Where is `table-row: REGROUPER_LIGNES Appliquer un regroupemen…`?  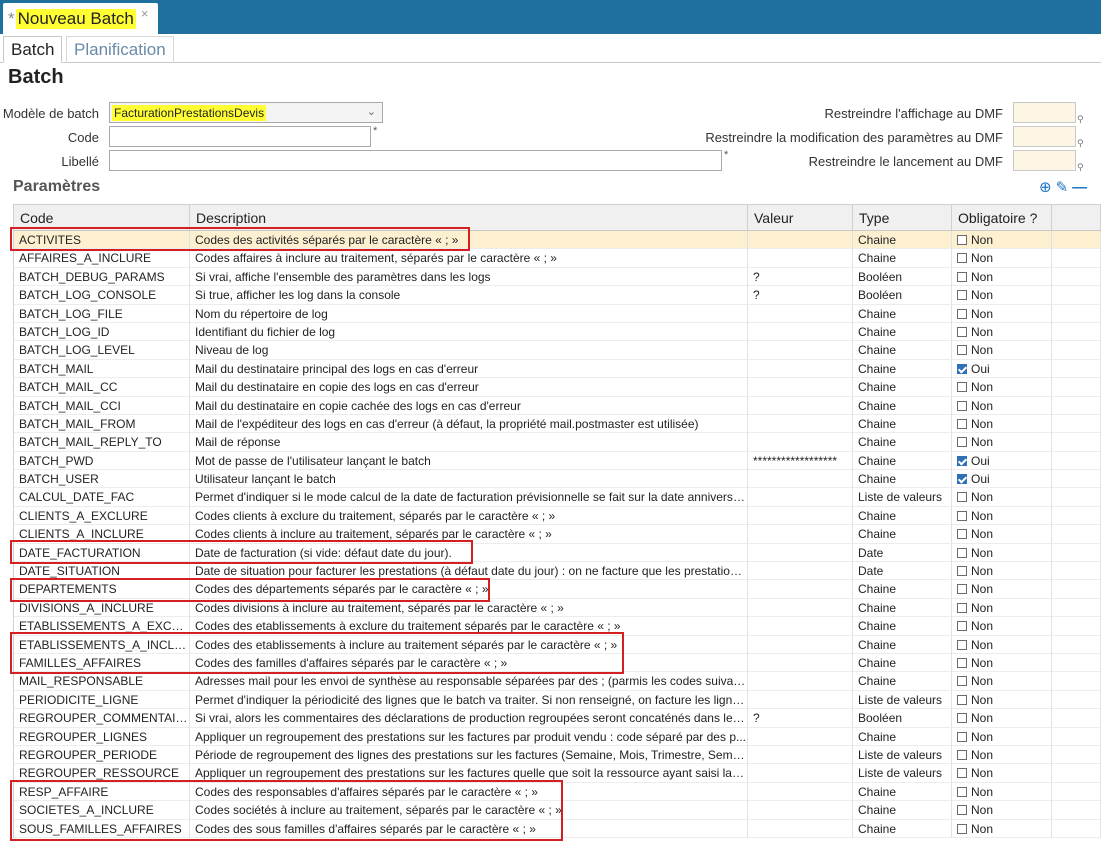 table-row: REGROUPER_LIGNES Appliquer un regroupemen… is located at coordinates (557, 736).